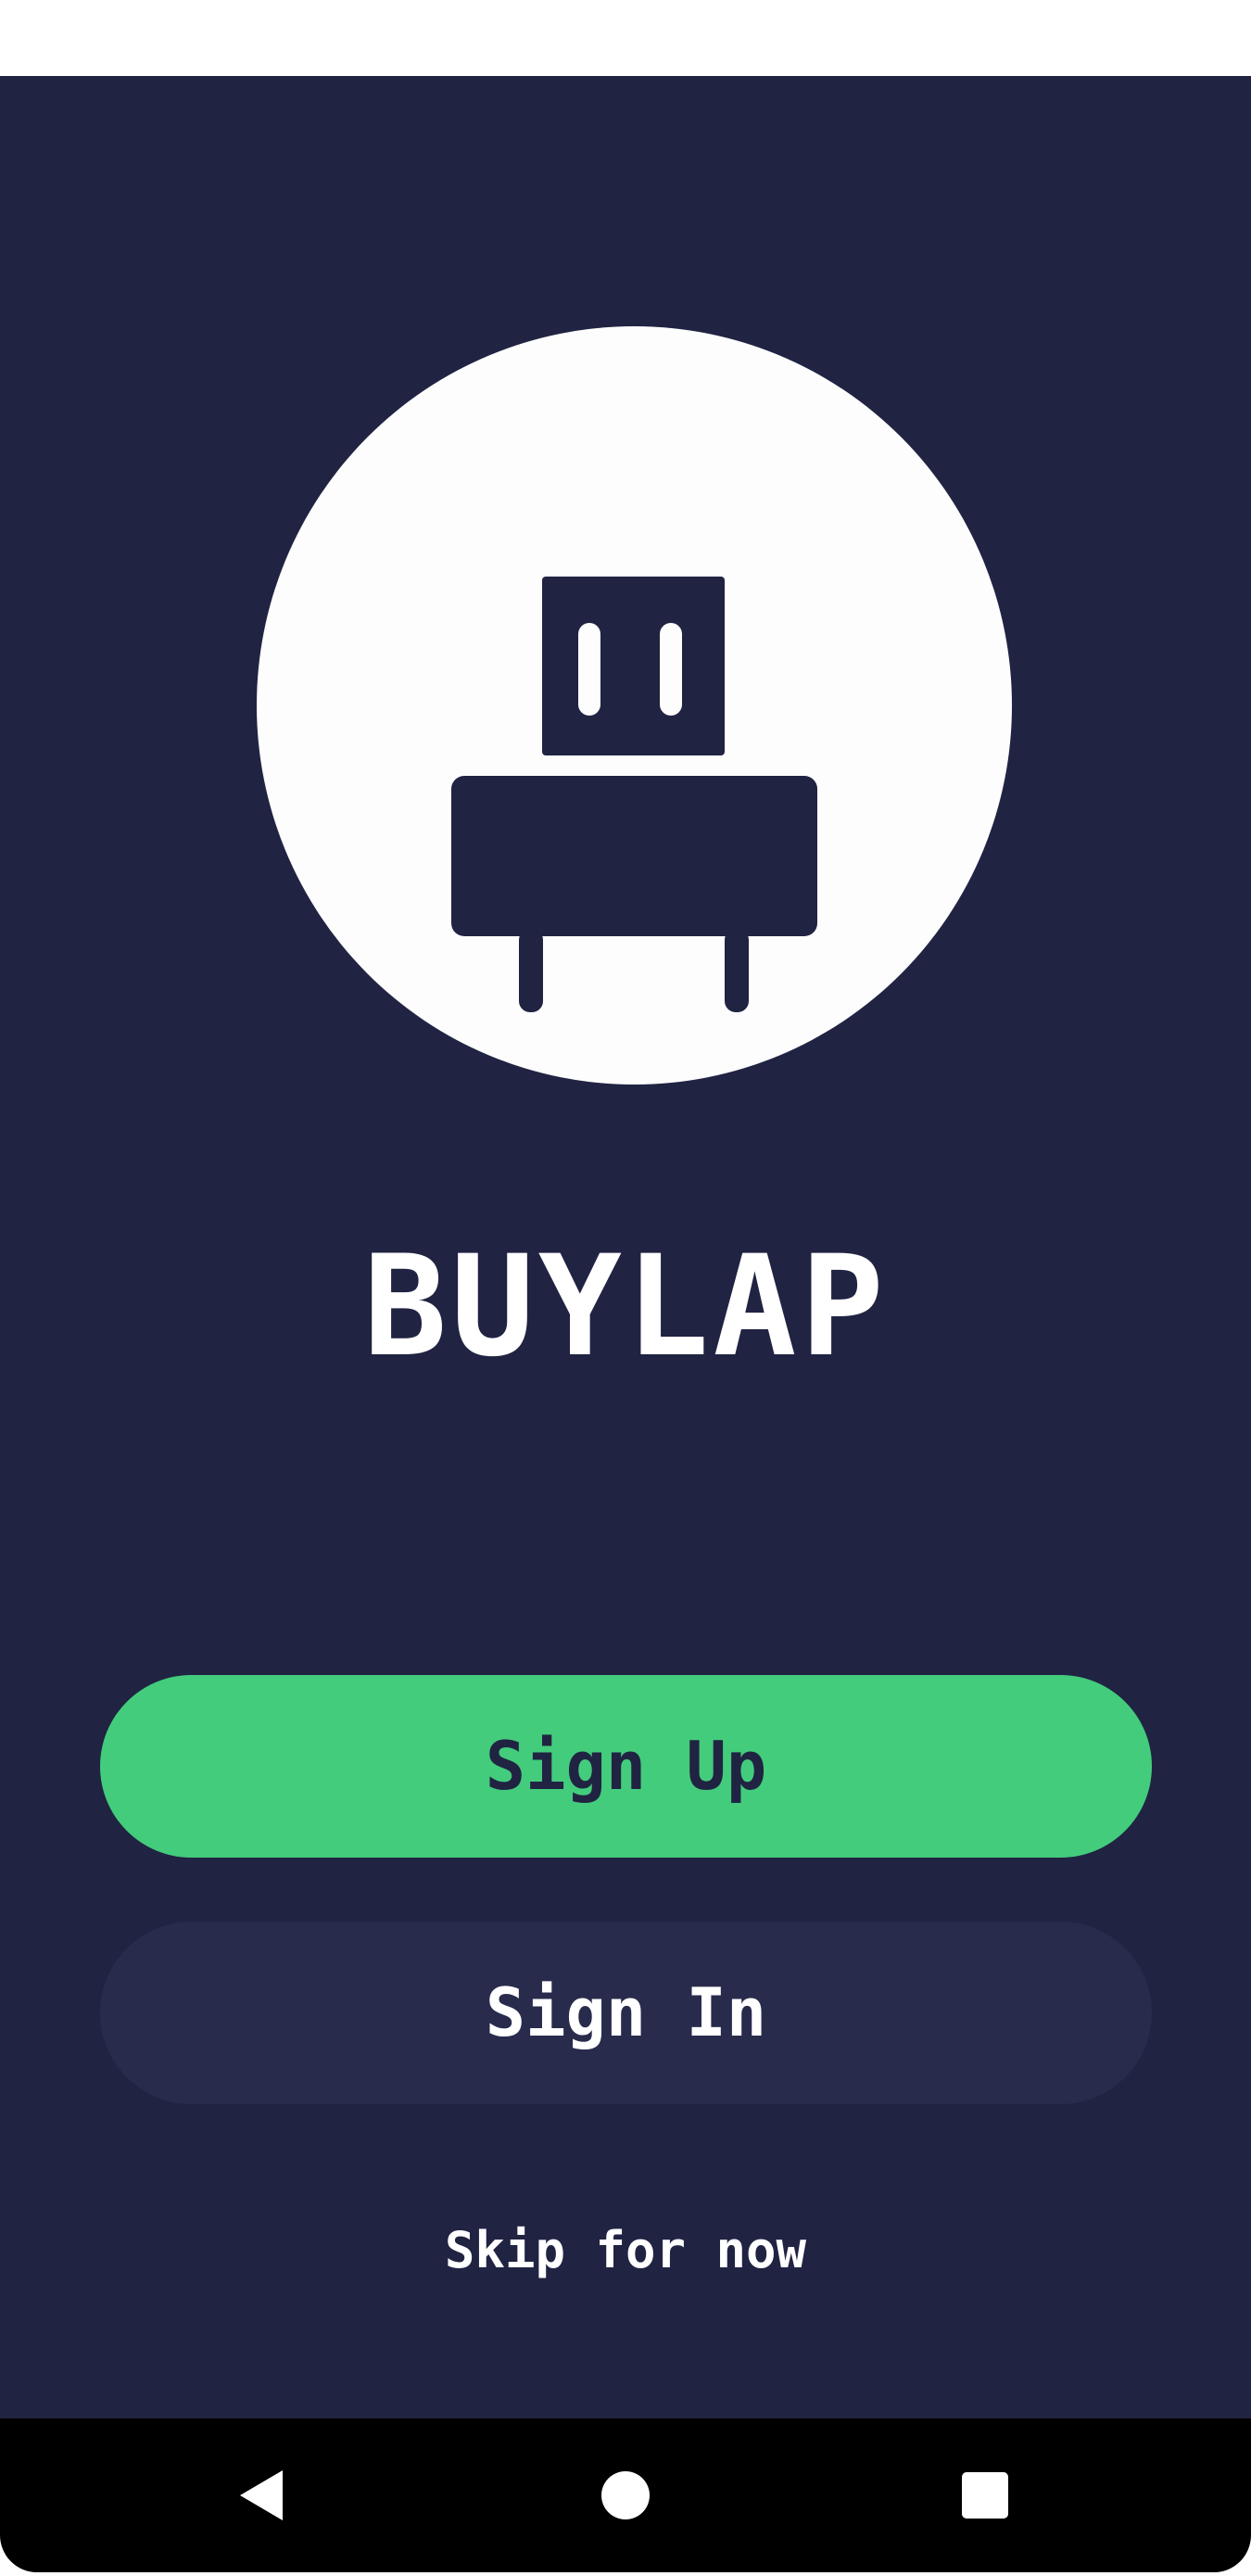 The width and height of the screenshot is (1251, 2576). What do you see at coordinates (625, 2251) in the screenshot?
I see `skip-for-now-link: Skip for now` at bounding box center [625, 2251].